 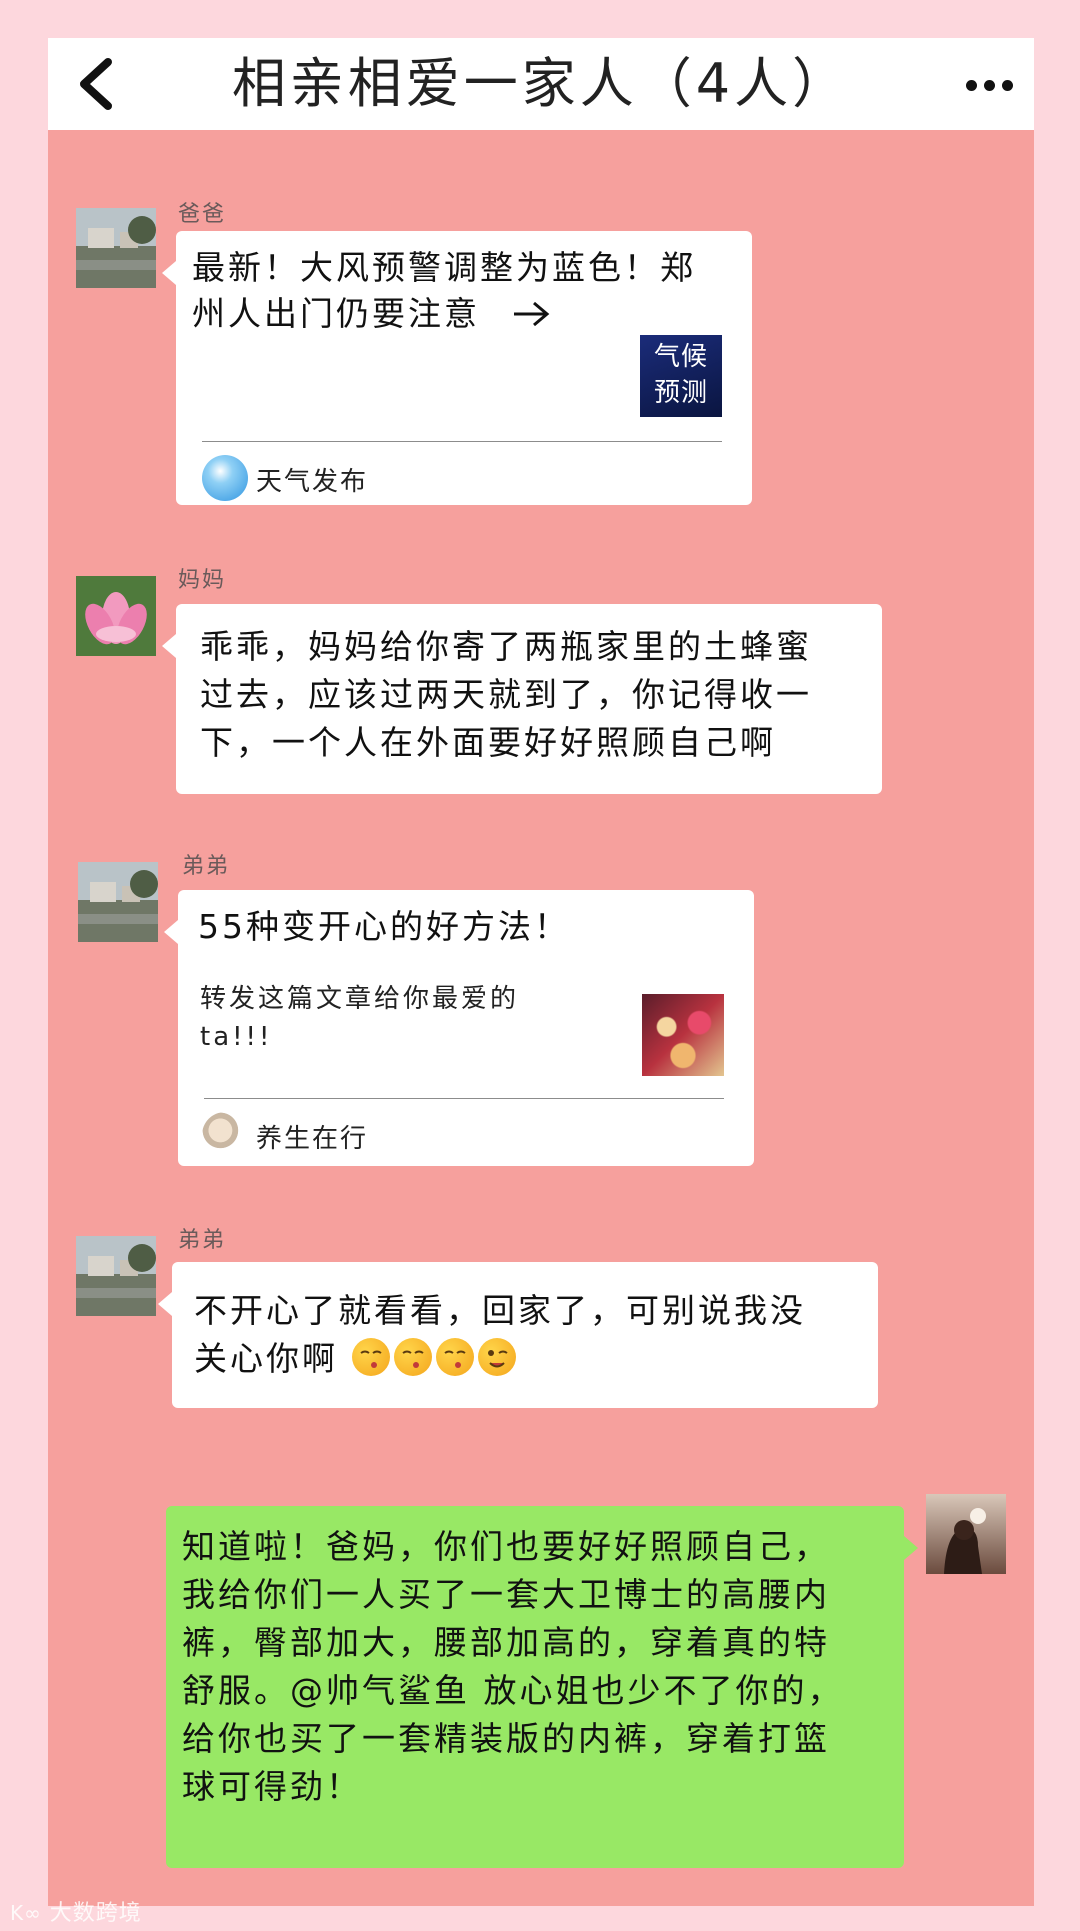 I want to click on link-card-source: 天气发布, so click(x=312, y=482).